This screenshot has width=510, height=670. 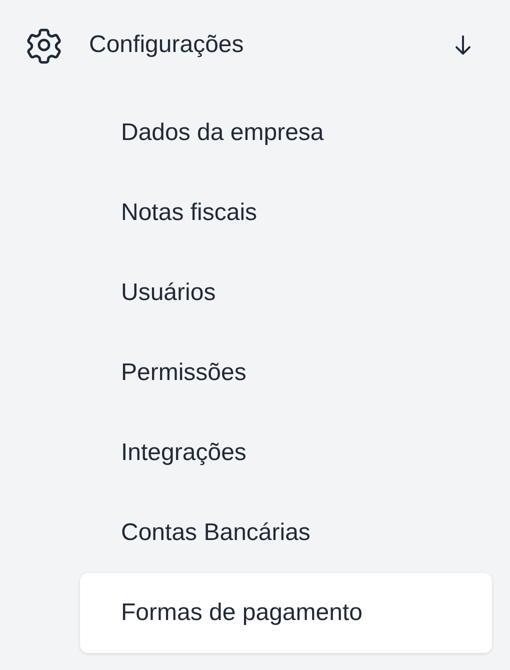 What do you see at coordinates (286, 453) in the screenshot?
I see `menu-item: Integrações` at bounding box center [286, 453].